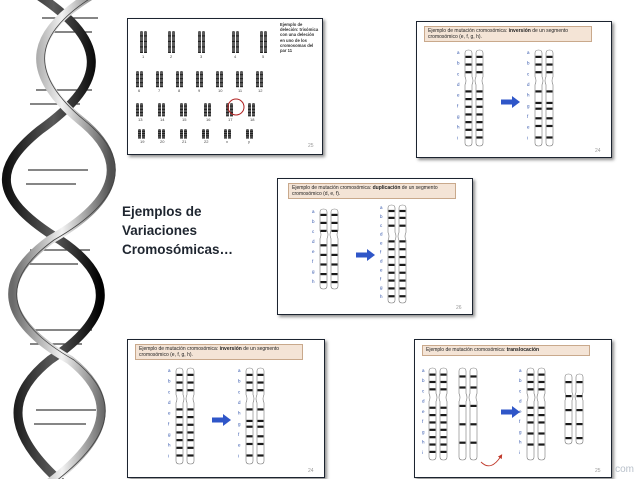 The image size is (638, 479). Describe the element at coordinates (142, 141) in the screenshot. I see `karyotype-pair-number: 19` at that location.